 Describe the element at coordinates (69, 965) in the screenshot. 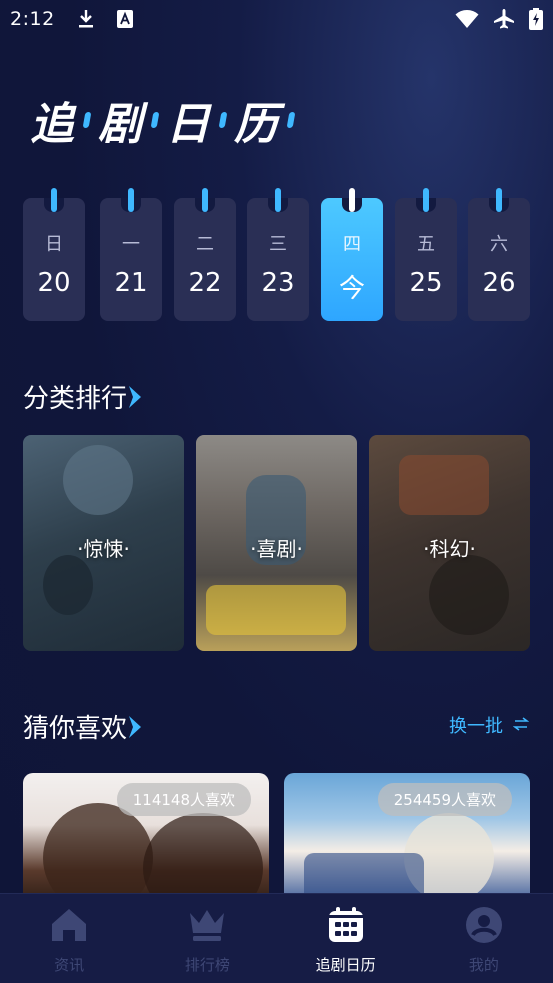

I see `nav-label: 资讯` at that location.